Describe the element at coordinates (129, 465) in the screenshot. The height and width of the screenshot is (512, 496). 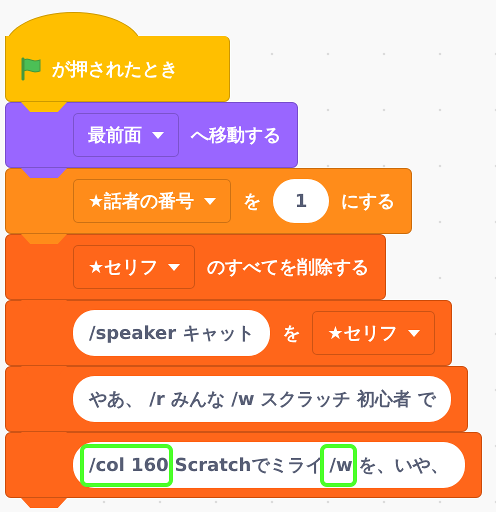
I see `input-text: /col 160` at that location.